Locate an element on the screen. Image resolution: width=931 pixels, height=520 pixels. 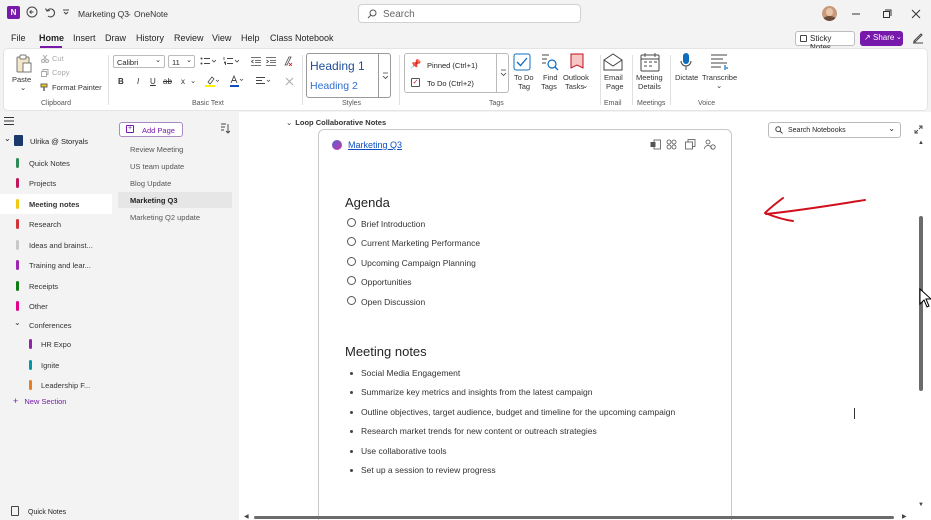
email-page-button: Email is located at coordinates (613, 77).